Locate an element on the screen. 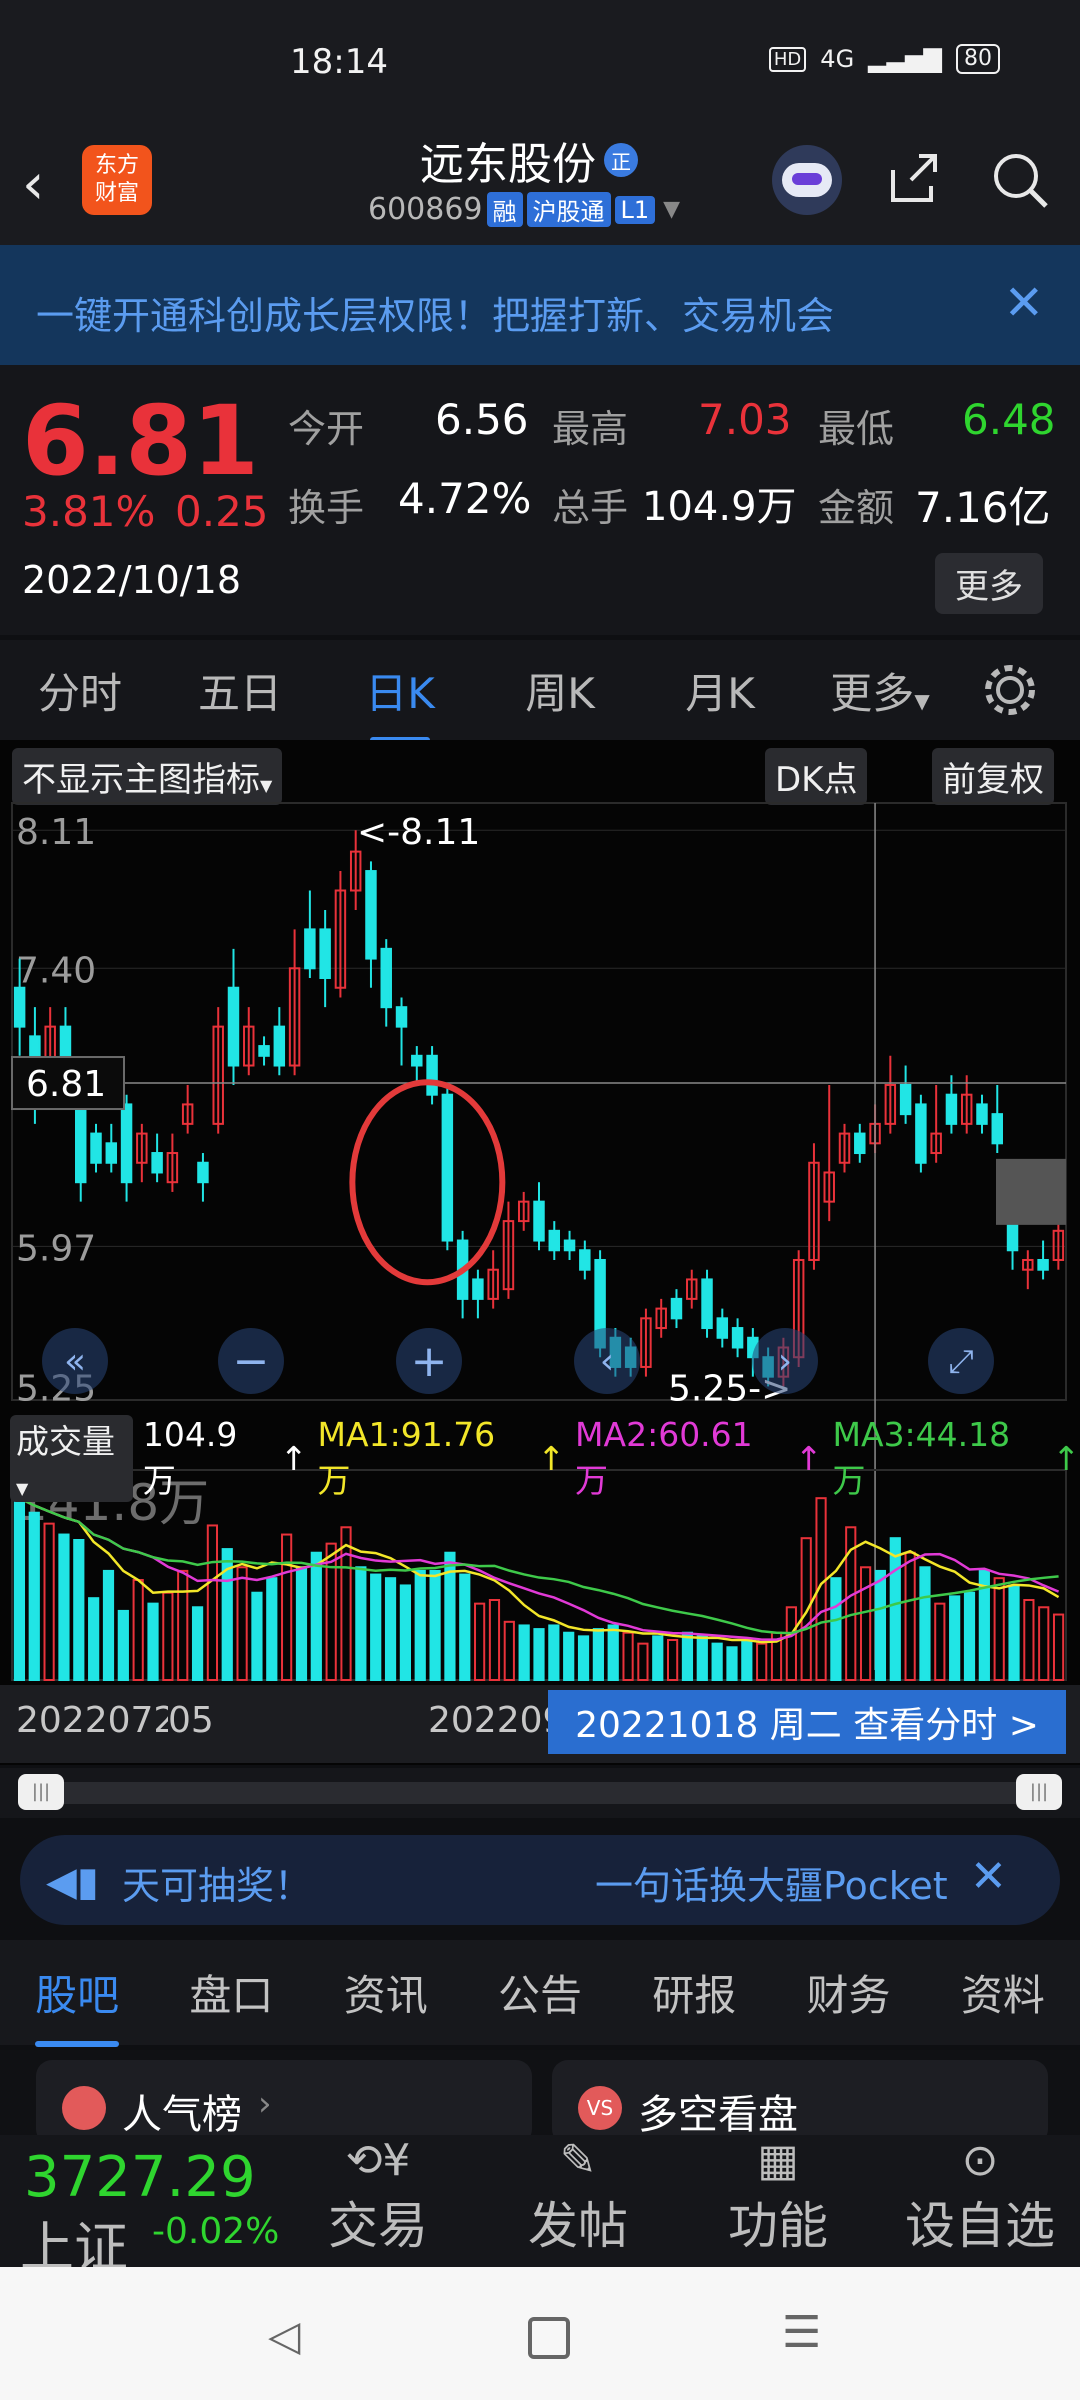  nav-functions: ▦ 功能 is located at coordinates (778, 2196).